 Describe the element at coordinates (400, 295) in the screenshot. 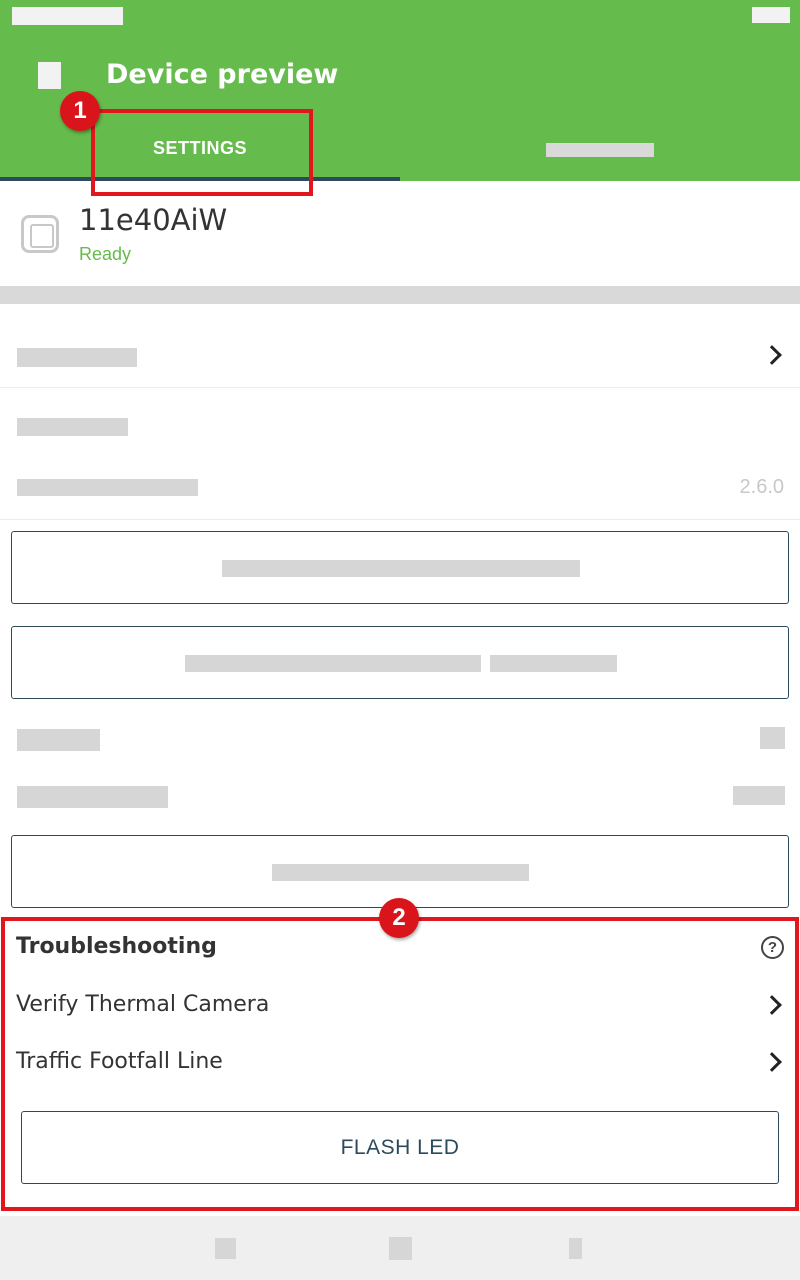

I see `section-separator` at that location.